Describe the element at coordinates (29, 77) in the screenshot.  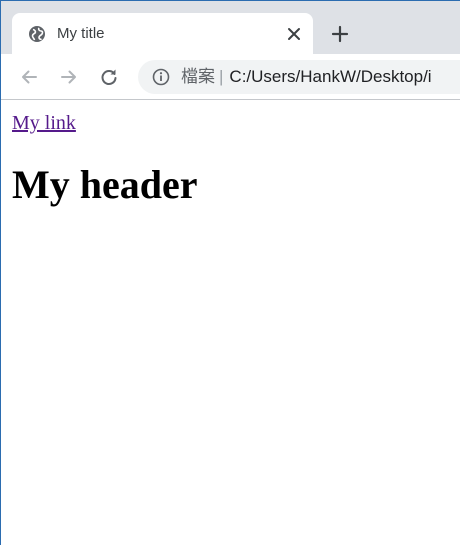
I see `arrow-left-icon` at that location.